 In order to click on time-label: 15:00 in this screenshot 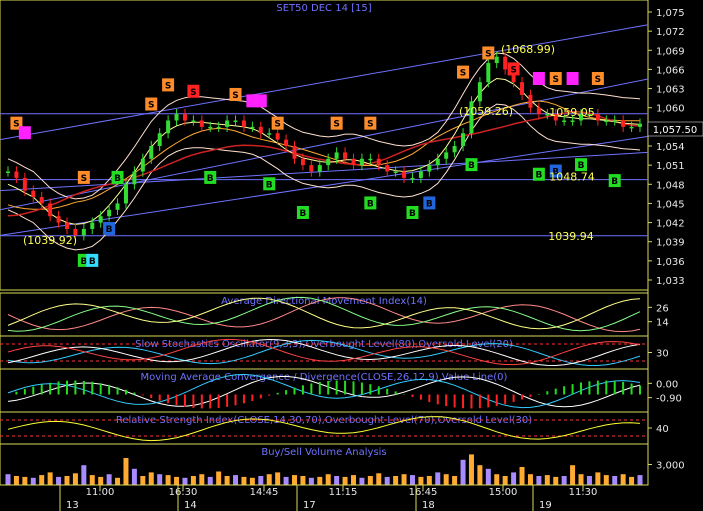, I will do `click(503, 492)`.